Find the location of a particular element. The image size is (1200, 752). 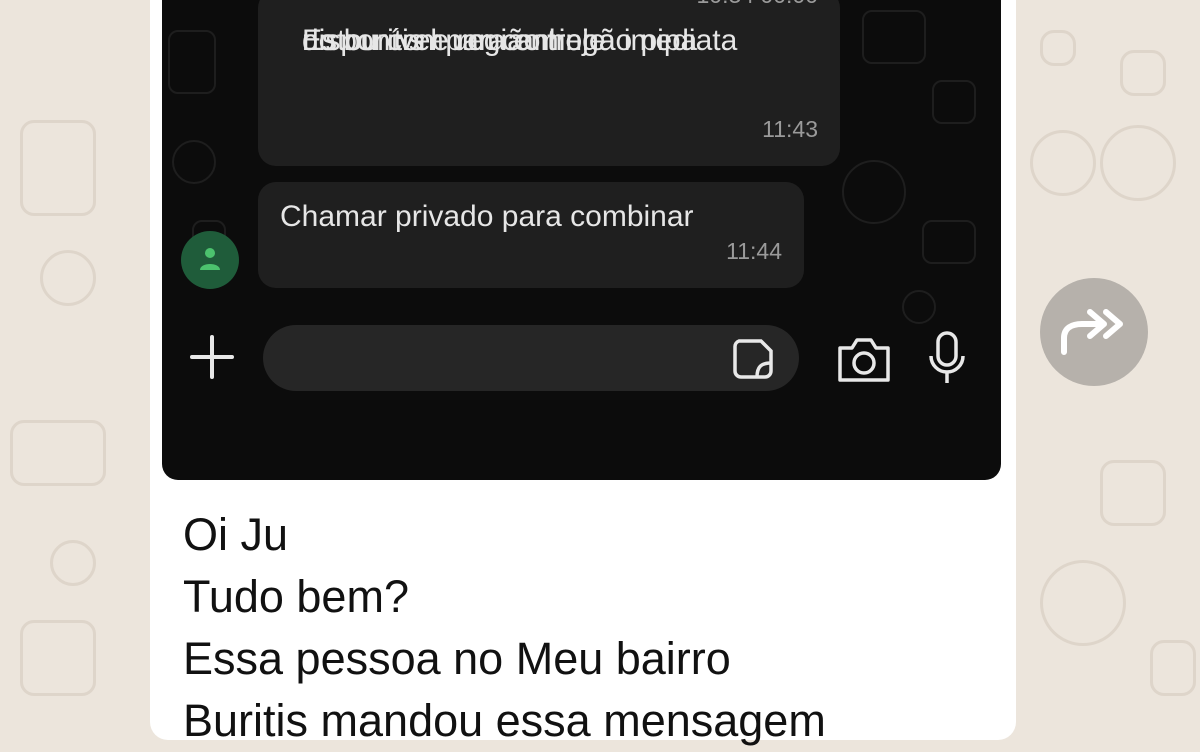

message-body-line: Buritis mandou essa mensagem is located at coordinates (504, 720).